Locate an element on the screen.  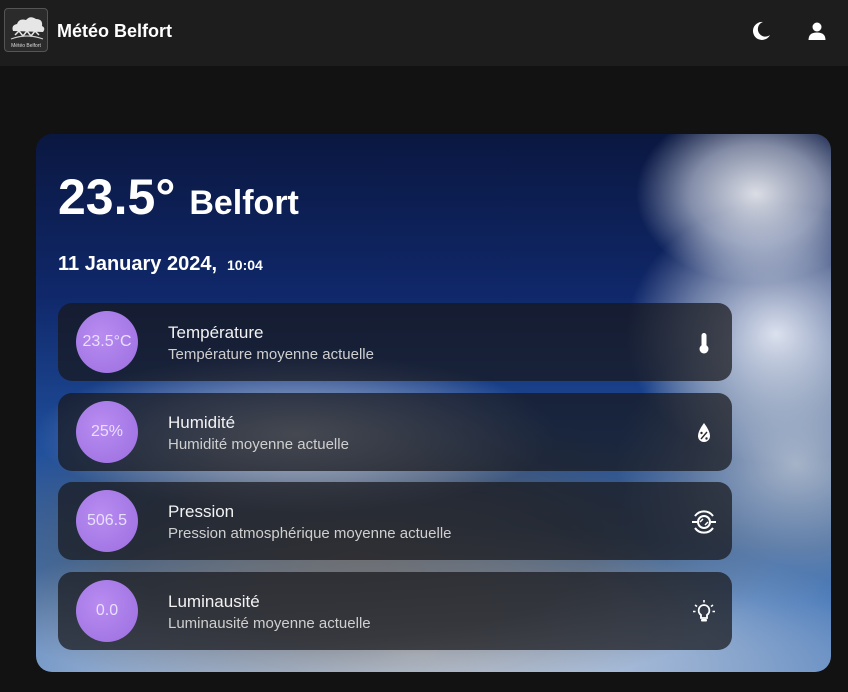
metric-value-badge: 23.5°C is located at coordinates (107, 342).